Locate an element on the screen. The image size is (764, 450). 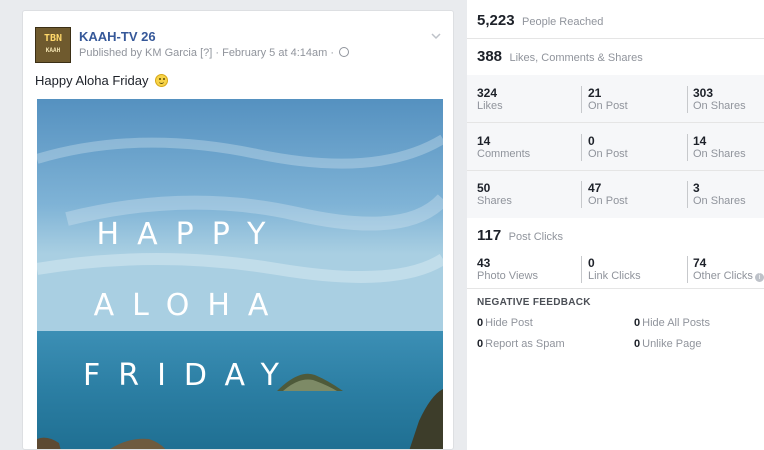
post-message: Happy Aloha Friday is located at coordinates (92, 80).